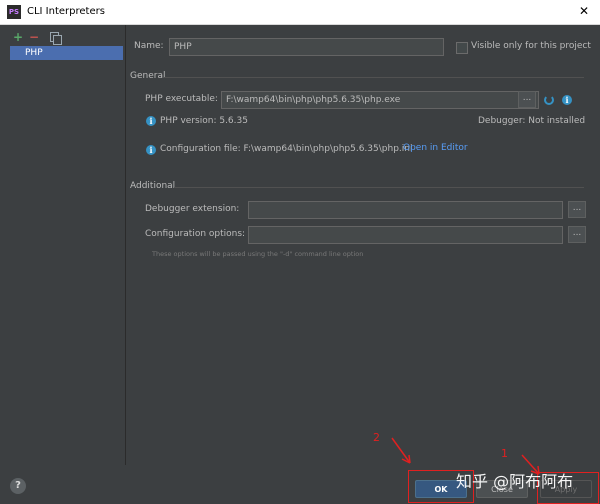 The height and width of the screenshot is (504, 600). I want to click on annotation-number-2: 2, so click(376, 437).